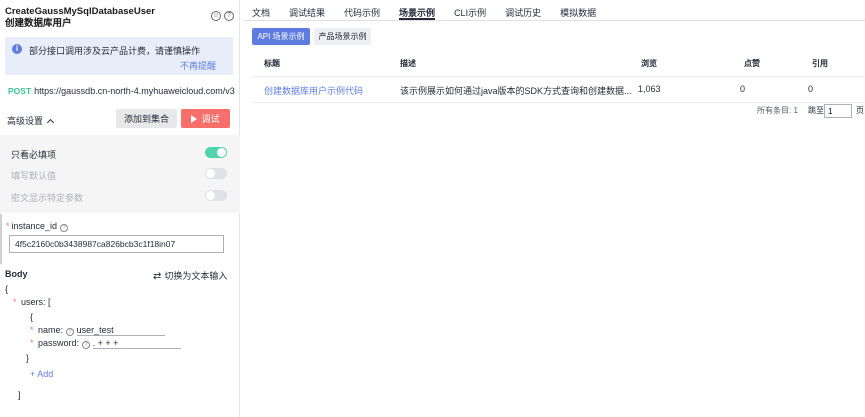  What do you see at coordinates (38, 23) in the screenshot?
I see `api-subtitle: 创建数据库用户` at bounding box center [38, 23].